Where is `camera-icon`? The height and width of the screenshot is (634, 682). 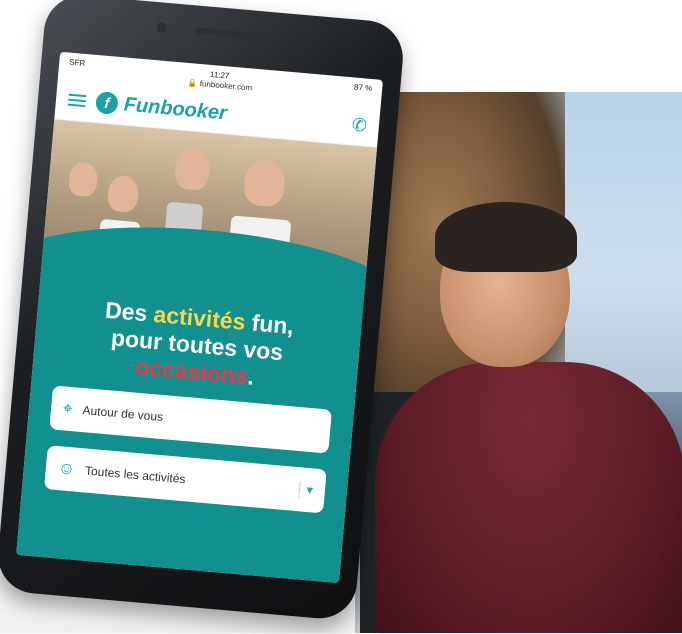
camera-icon is located at coordinates (162, 27).